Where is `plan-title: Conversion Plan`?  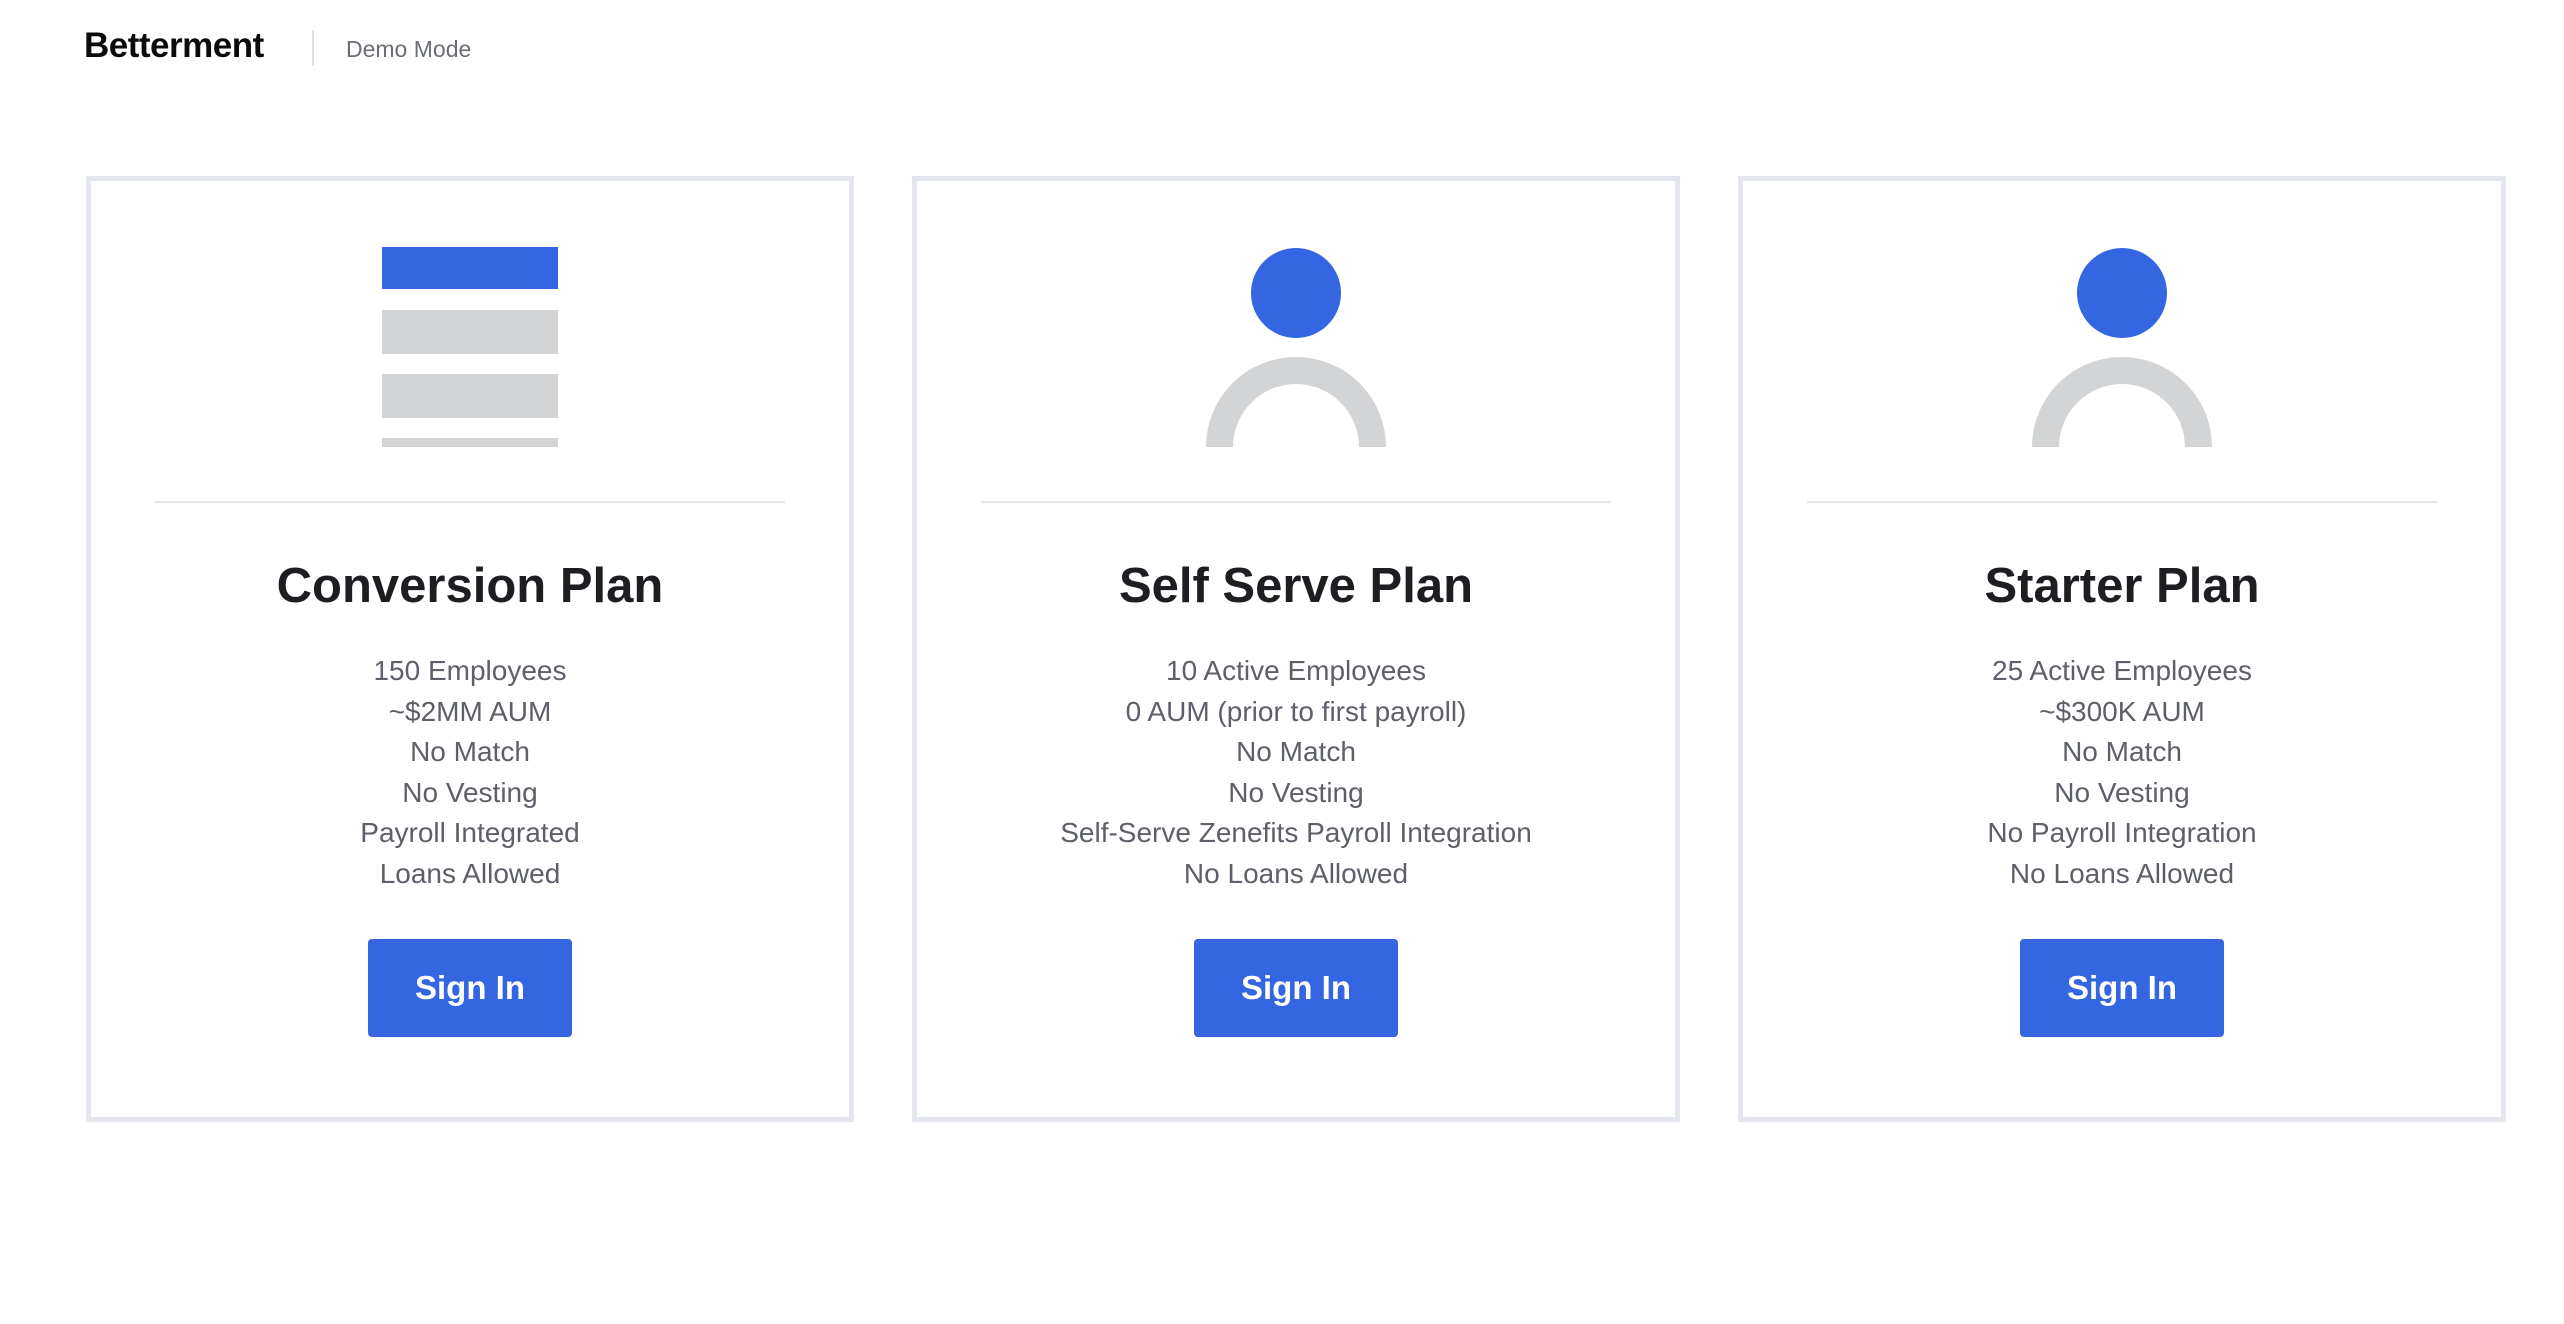 plan-title: Conversion Plan is located at coordinates (470, 586).